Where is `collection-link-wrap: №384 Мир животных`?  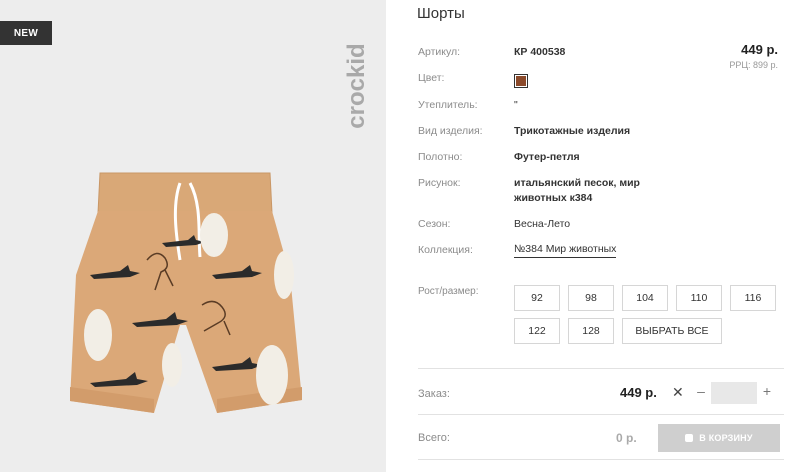 collection-link-wrap: №384 Мир животных is located at coordinates (565, 250).